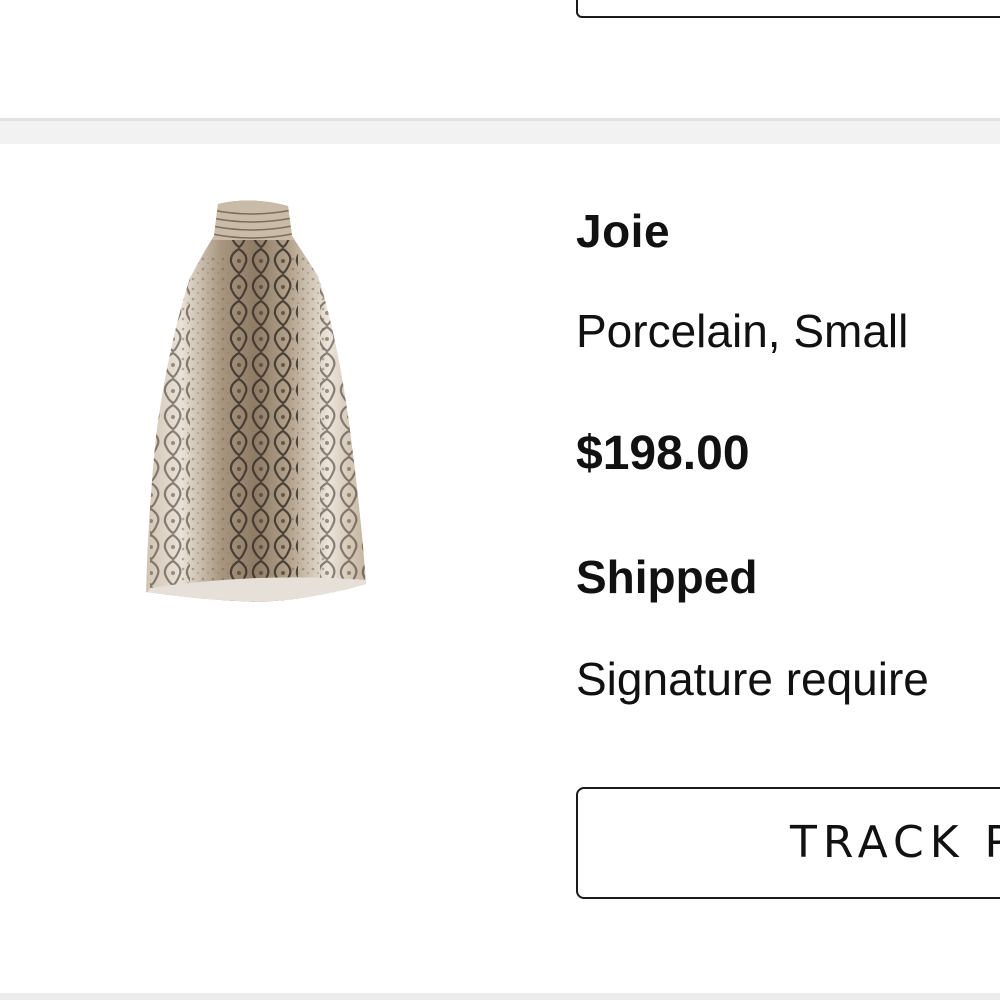 The width and height of the screenshot is (1000, 1000). I want to click on delivery-note: Signature require, so click(752, 679).